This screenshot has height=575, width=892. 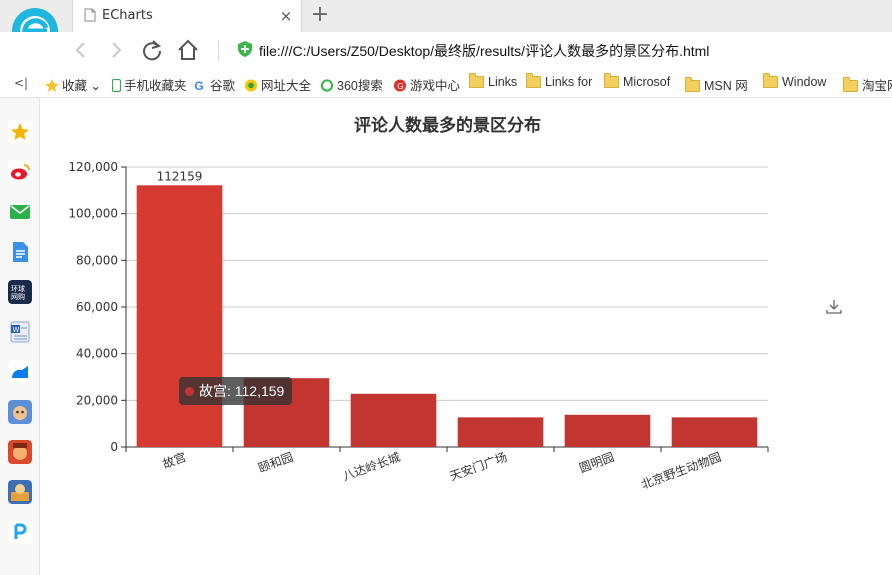 I want to click on x-tick-label: 故宫, so click(x=174, y=460).